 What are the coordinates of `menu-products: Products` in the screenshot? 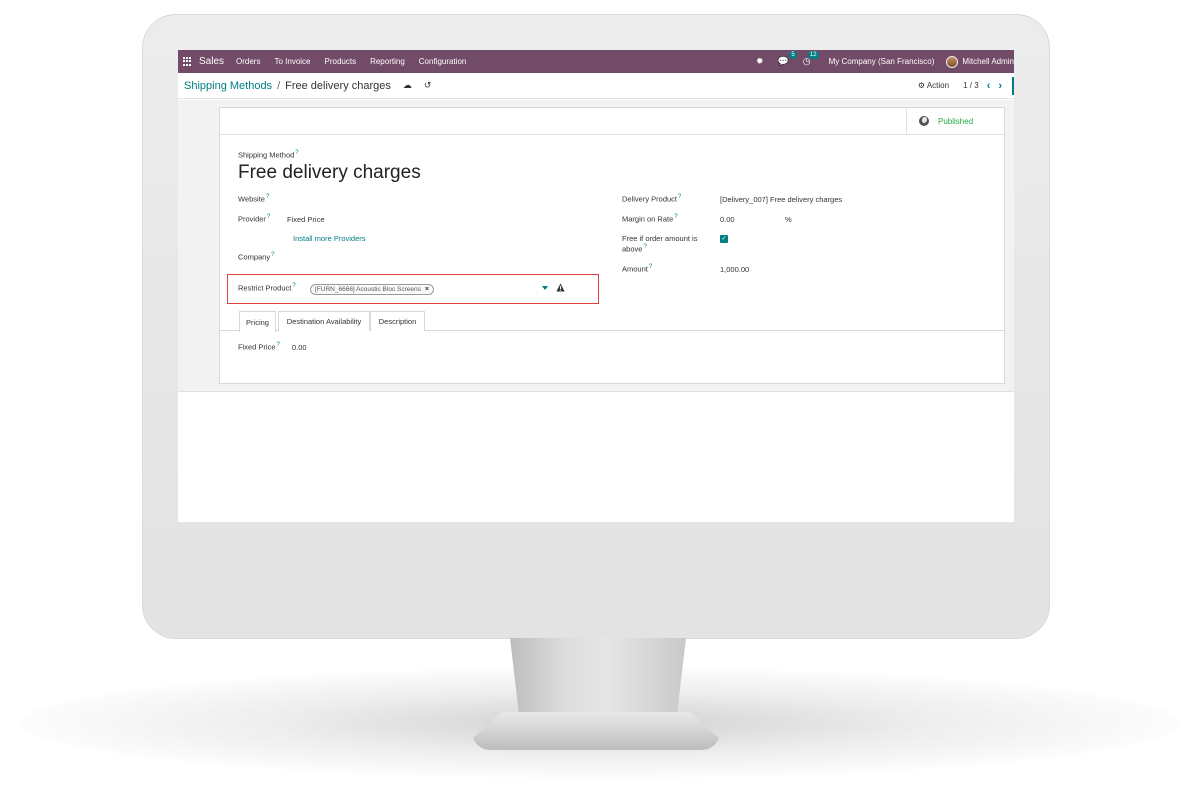 It's located at (341, 61).